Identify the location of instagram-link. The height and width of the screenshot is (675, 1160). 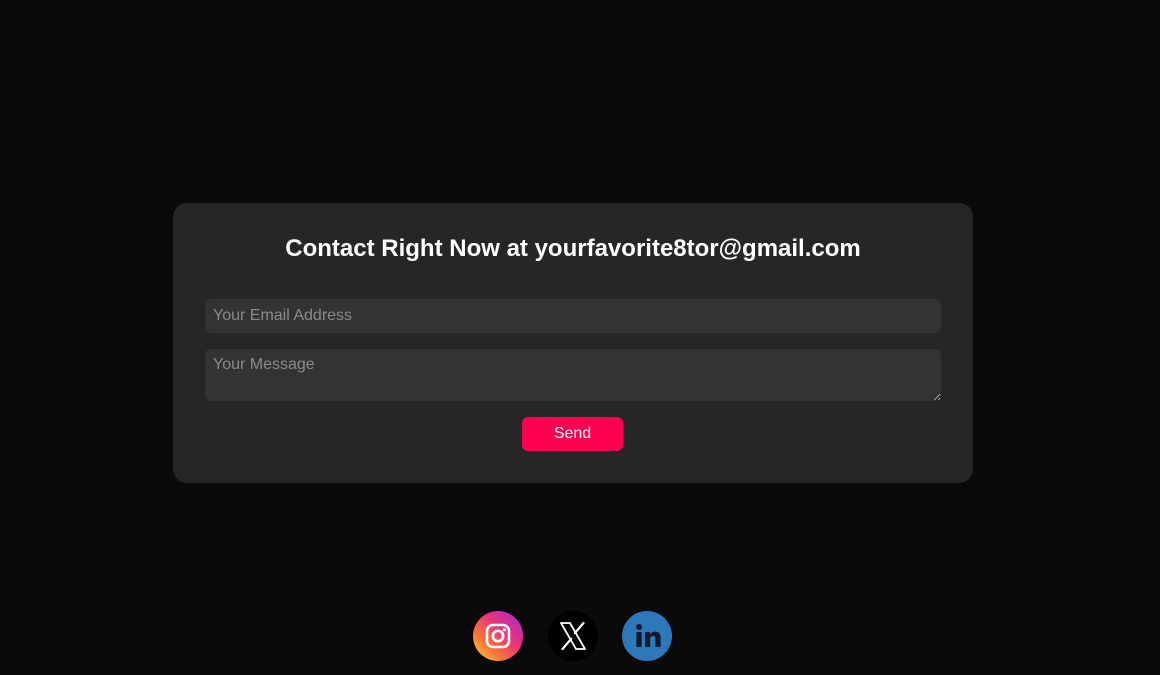
(498, 636).